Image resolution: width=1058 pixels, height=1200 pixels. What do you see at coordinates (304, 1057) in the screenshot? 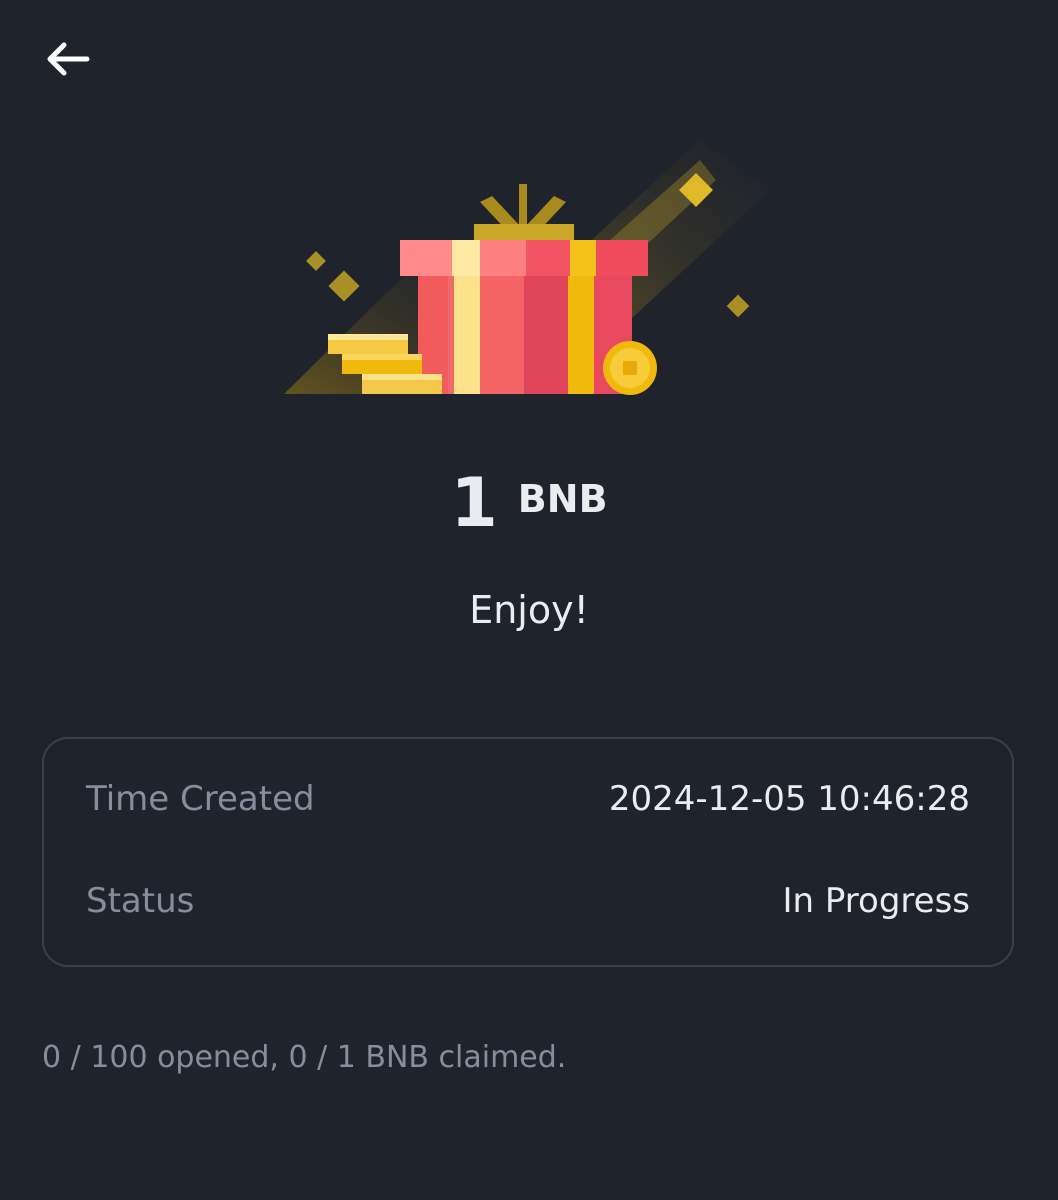
I see `claim-progress-text: 0 / 100 opened, 0 / 1 BNB claimed.` at bounding box center [304, 1057].